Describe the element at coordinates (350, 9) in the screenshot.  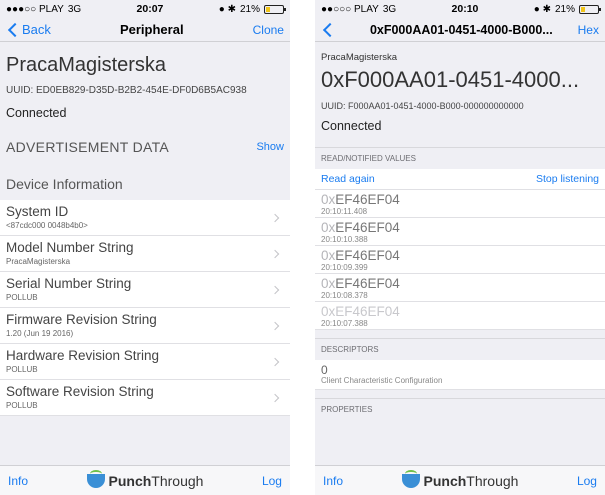
I see `carrier-label: ●●○○○ PLAY` at that location.